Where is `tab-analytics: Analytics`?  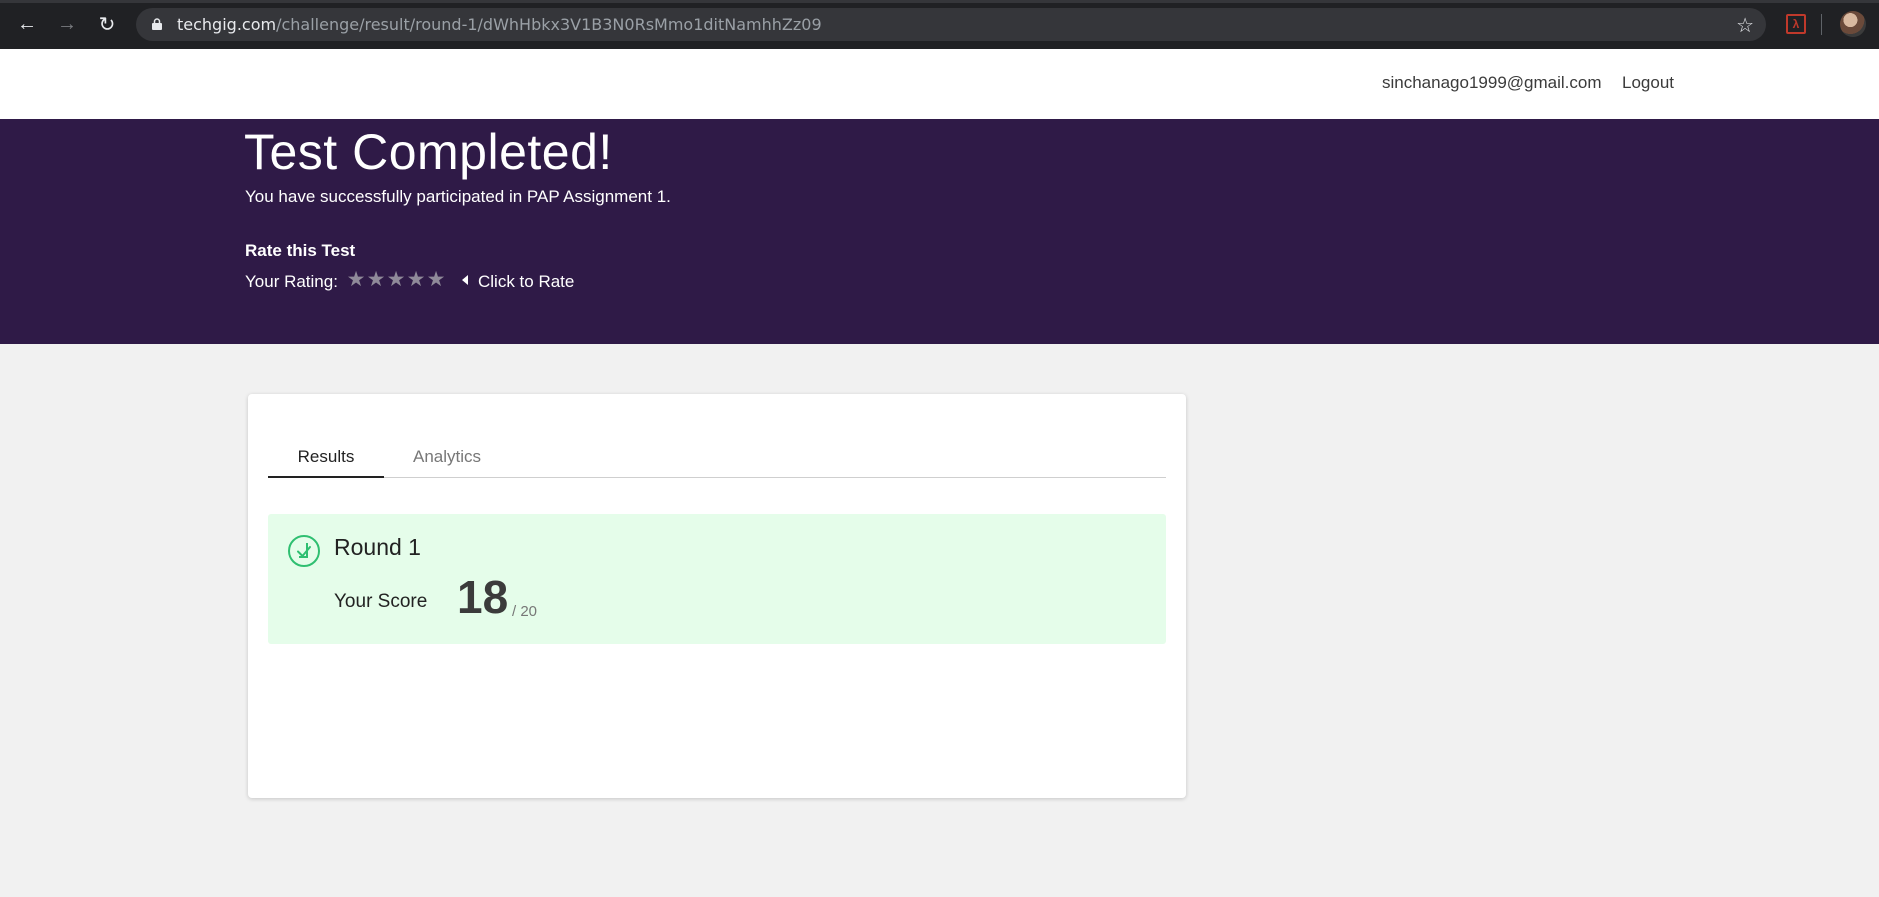
tab-analytics: Analytics is located at coordinates (453, 462).